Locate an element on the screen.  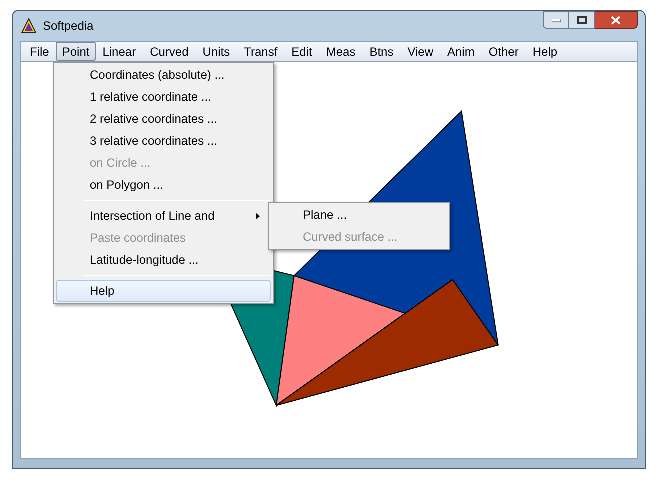
menu-bar-item: Other is located at coordinates (504, 51).